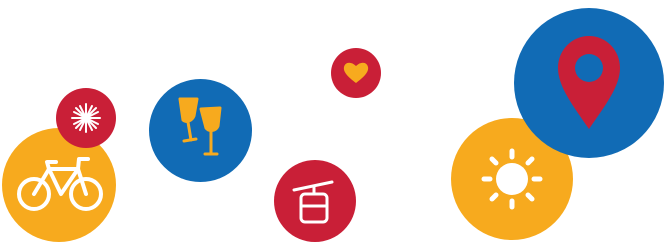 Image resolution: width=665 pixels, height=242 pixels. I want to click on cable-car-icon, so click(313, 202).